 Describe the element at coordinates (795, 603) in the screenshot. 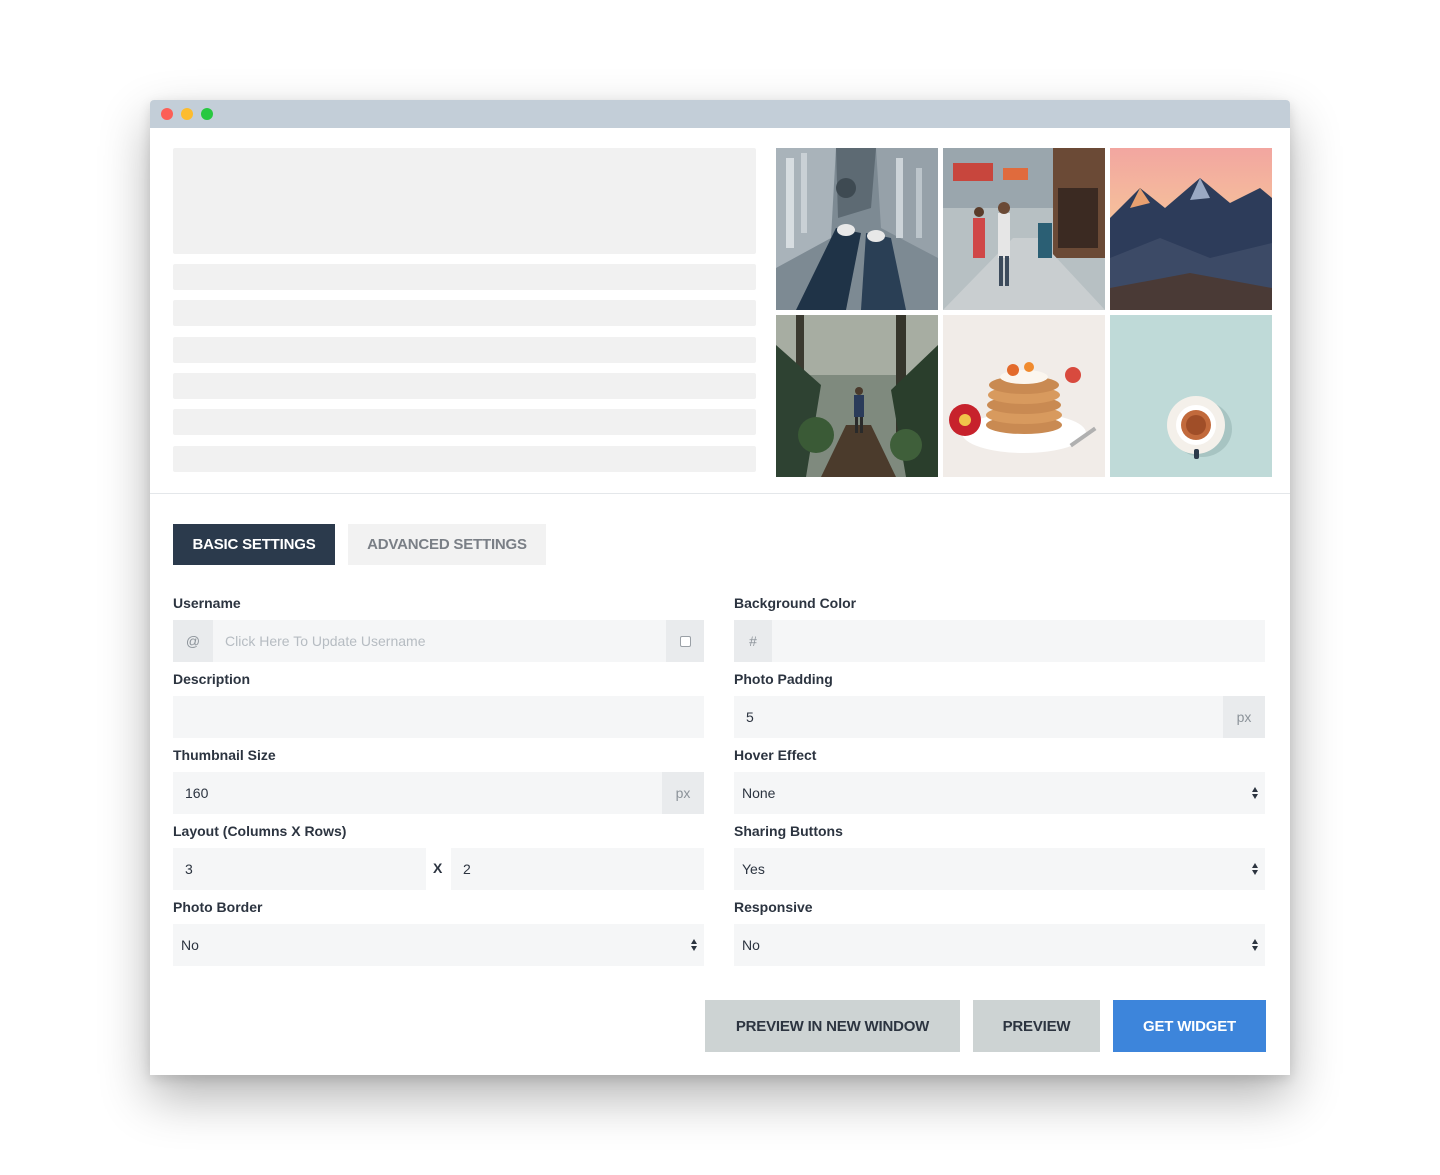

I see `background-color-label: Background Color` at that location.